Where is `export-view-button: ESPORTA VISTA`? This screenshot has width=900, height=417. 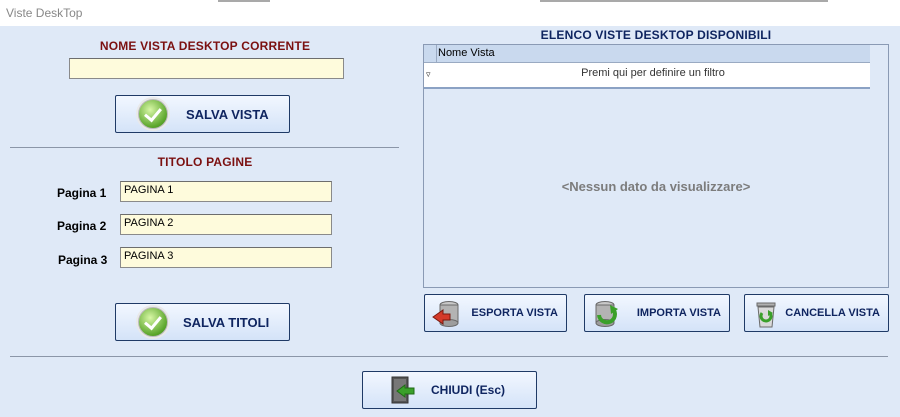 export-view-button: ESPORTA VISTA is located at coordinates (495, 313).